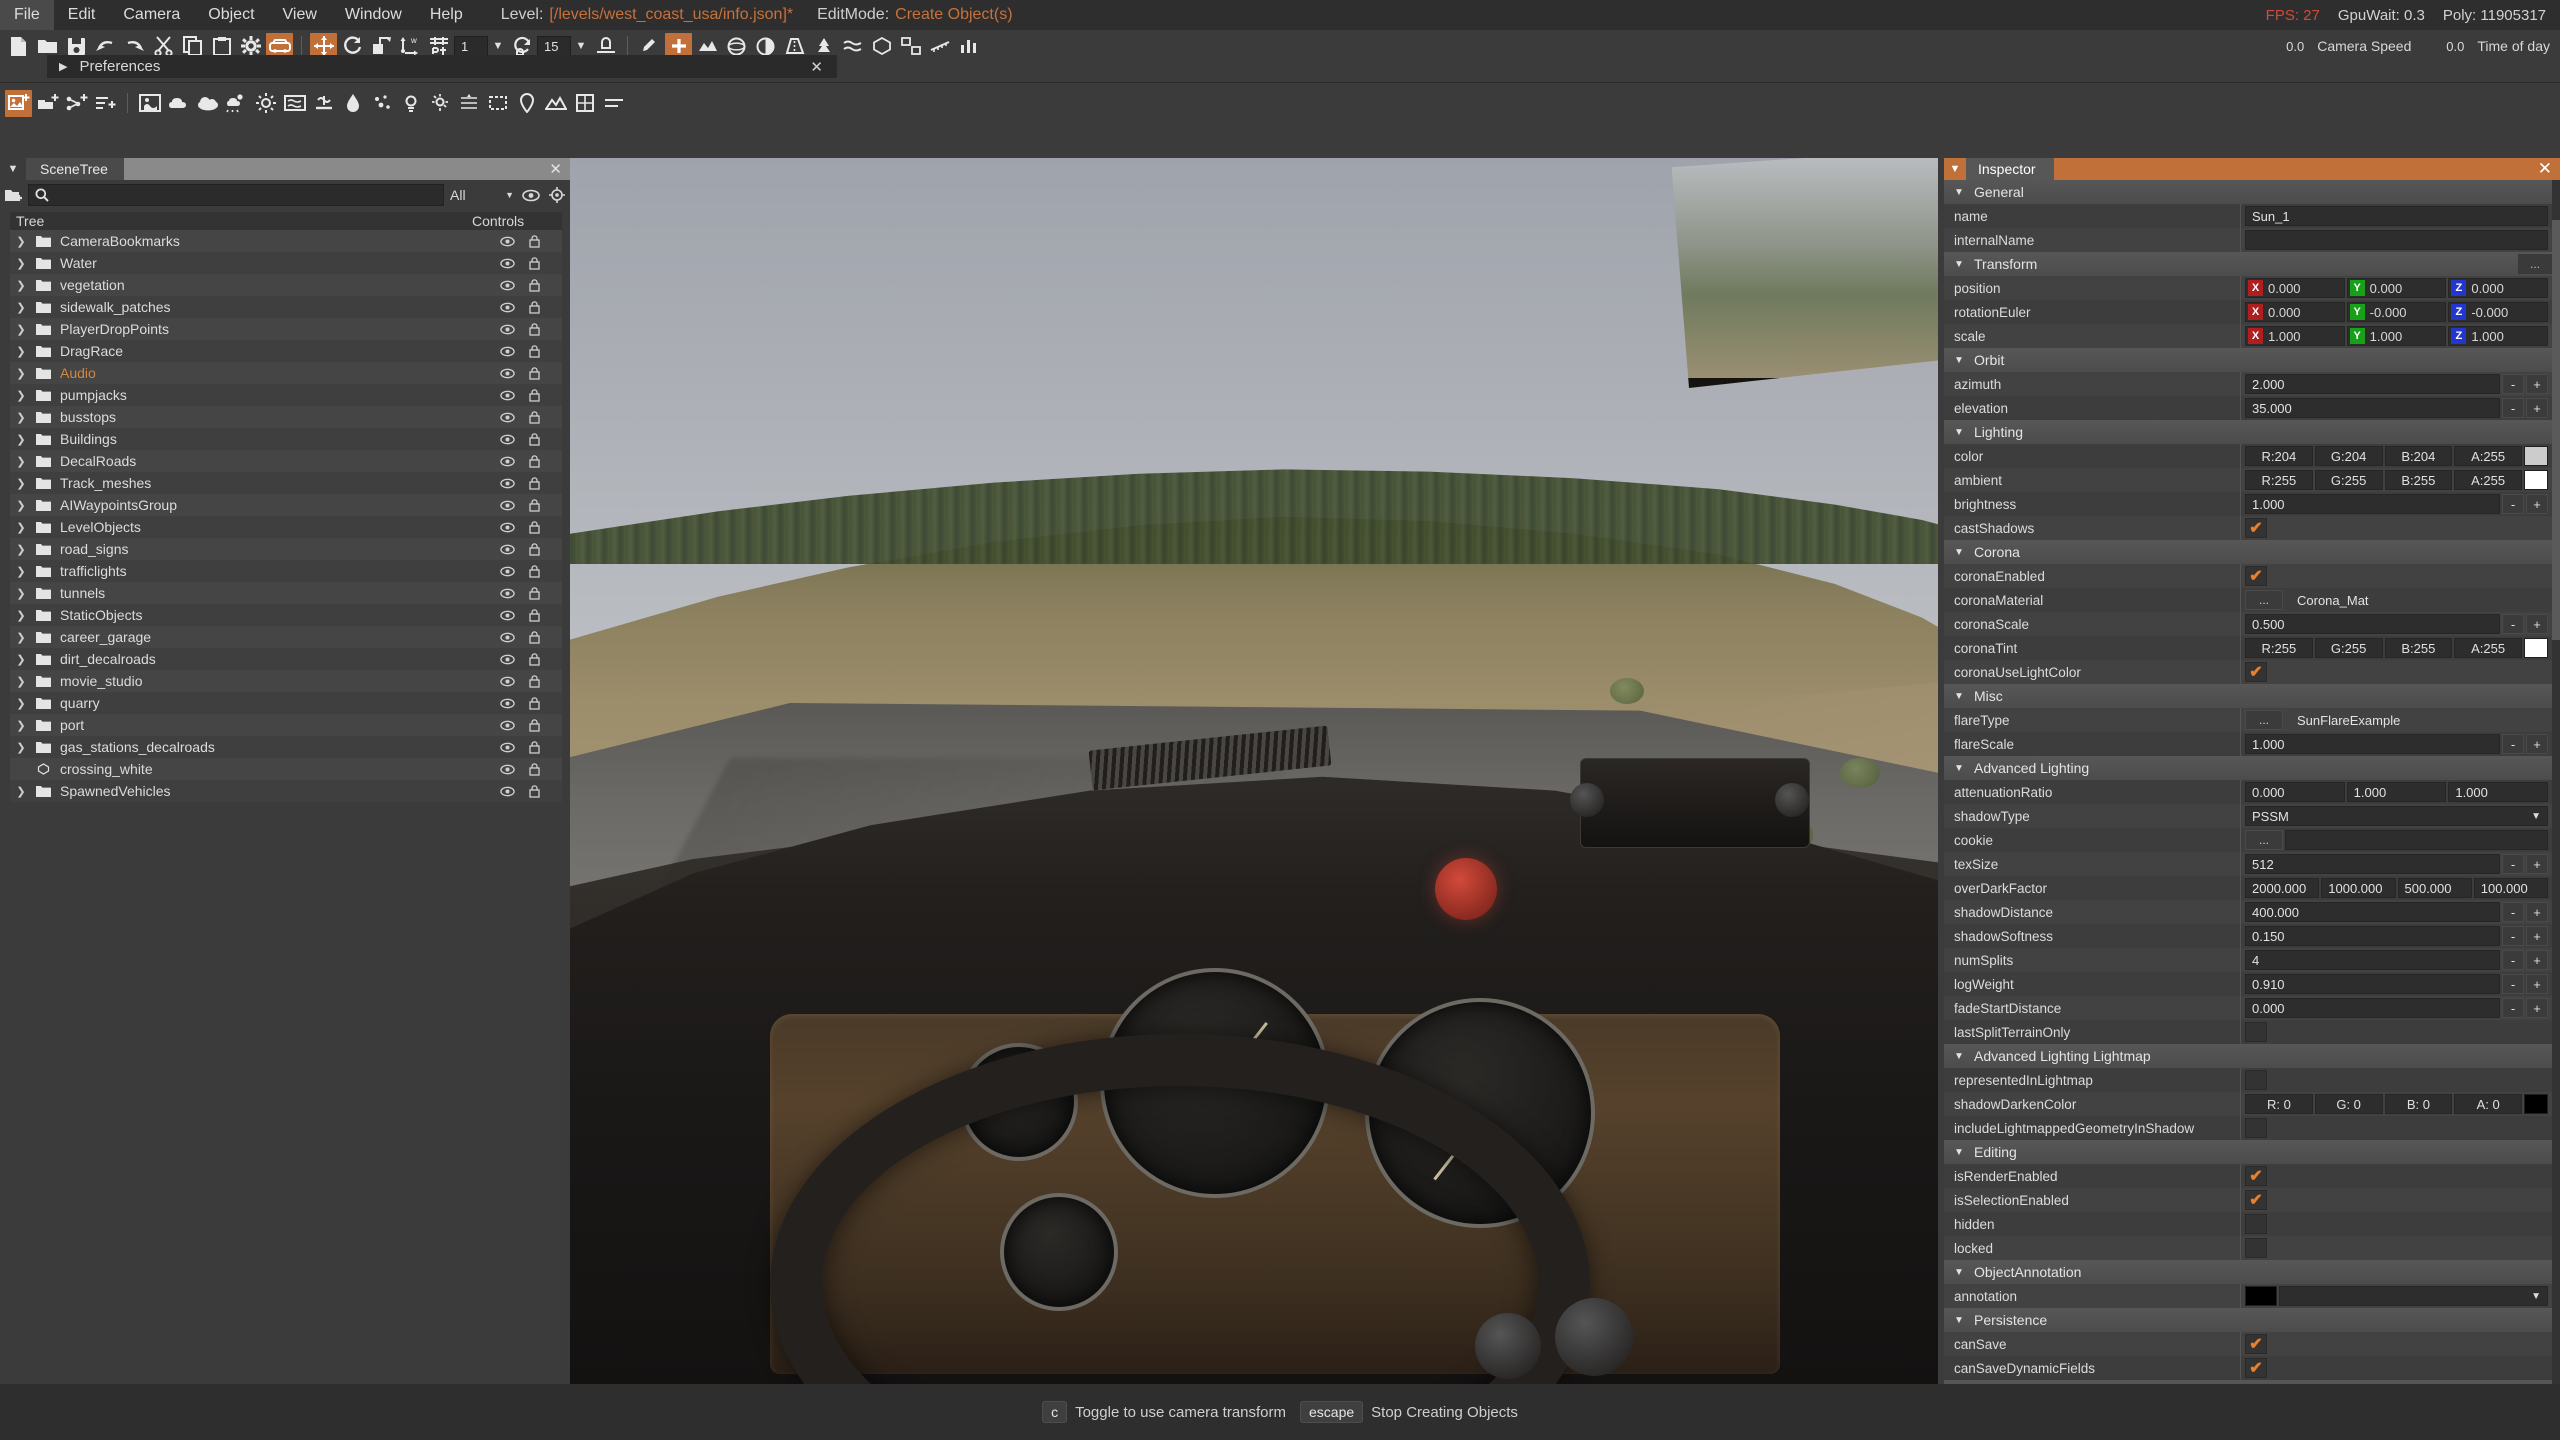 Image resolution: width=2560 pixels, height=1440 pixels. Describe the element at coordinates (2372, 408) in the screenshot. I see `input-elevation: 35.000` at that location.